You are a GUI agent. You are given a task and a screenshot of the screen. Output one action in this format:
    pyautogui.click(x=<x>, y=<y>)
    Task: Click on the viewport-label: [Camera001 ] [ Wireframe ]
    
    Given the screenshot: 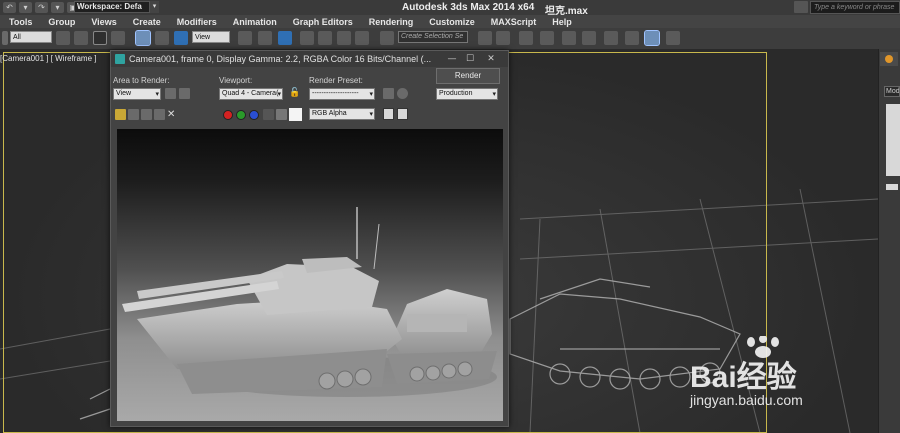 What is the action you would take?
    pyautogui.click(x=48, y=58)
    